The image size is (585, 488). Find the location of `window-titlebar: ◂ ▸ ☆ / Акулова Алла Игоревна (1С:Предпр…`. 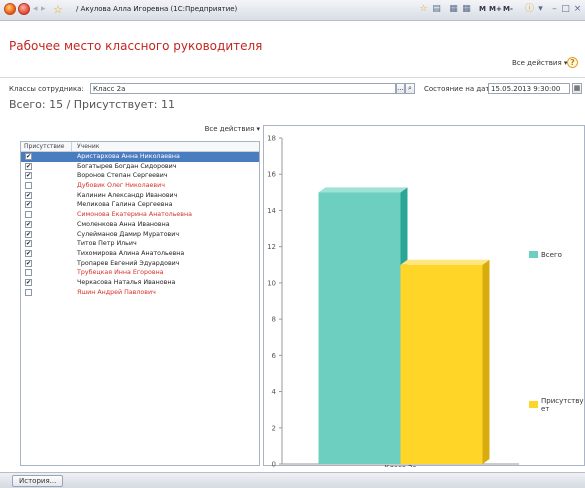

window-titlebar: ◂ ▸ ☆ / Акулова Алла Игоревна (1С:Предпр… is located at coordinates (292, 10).